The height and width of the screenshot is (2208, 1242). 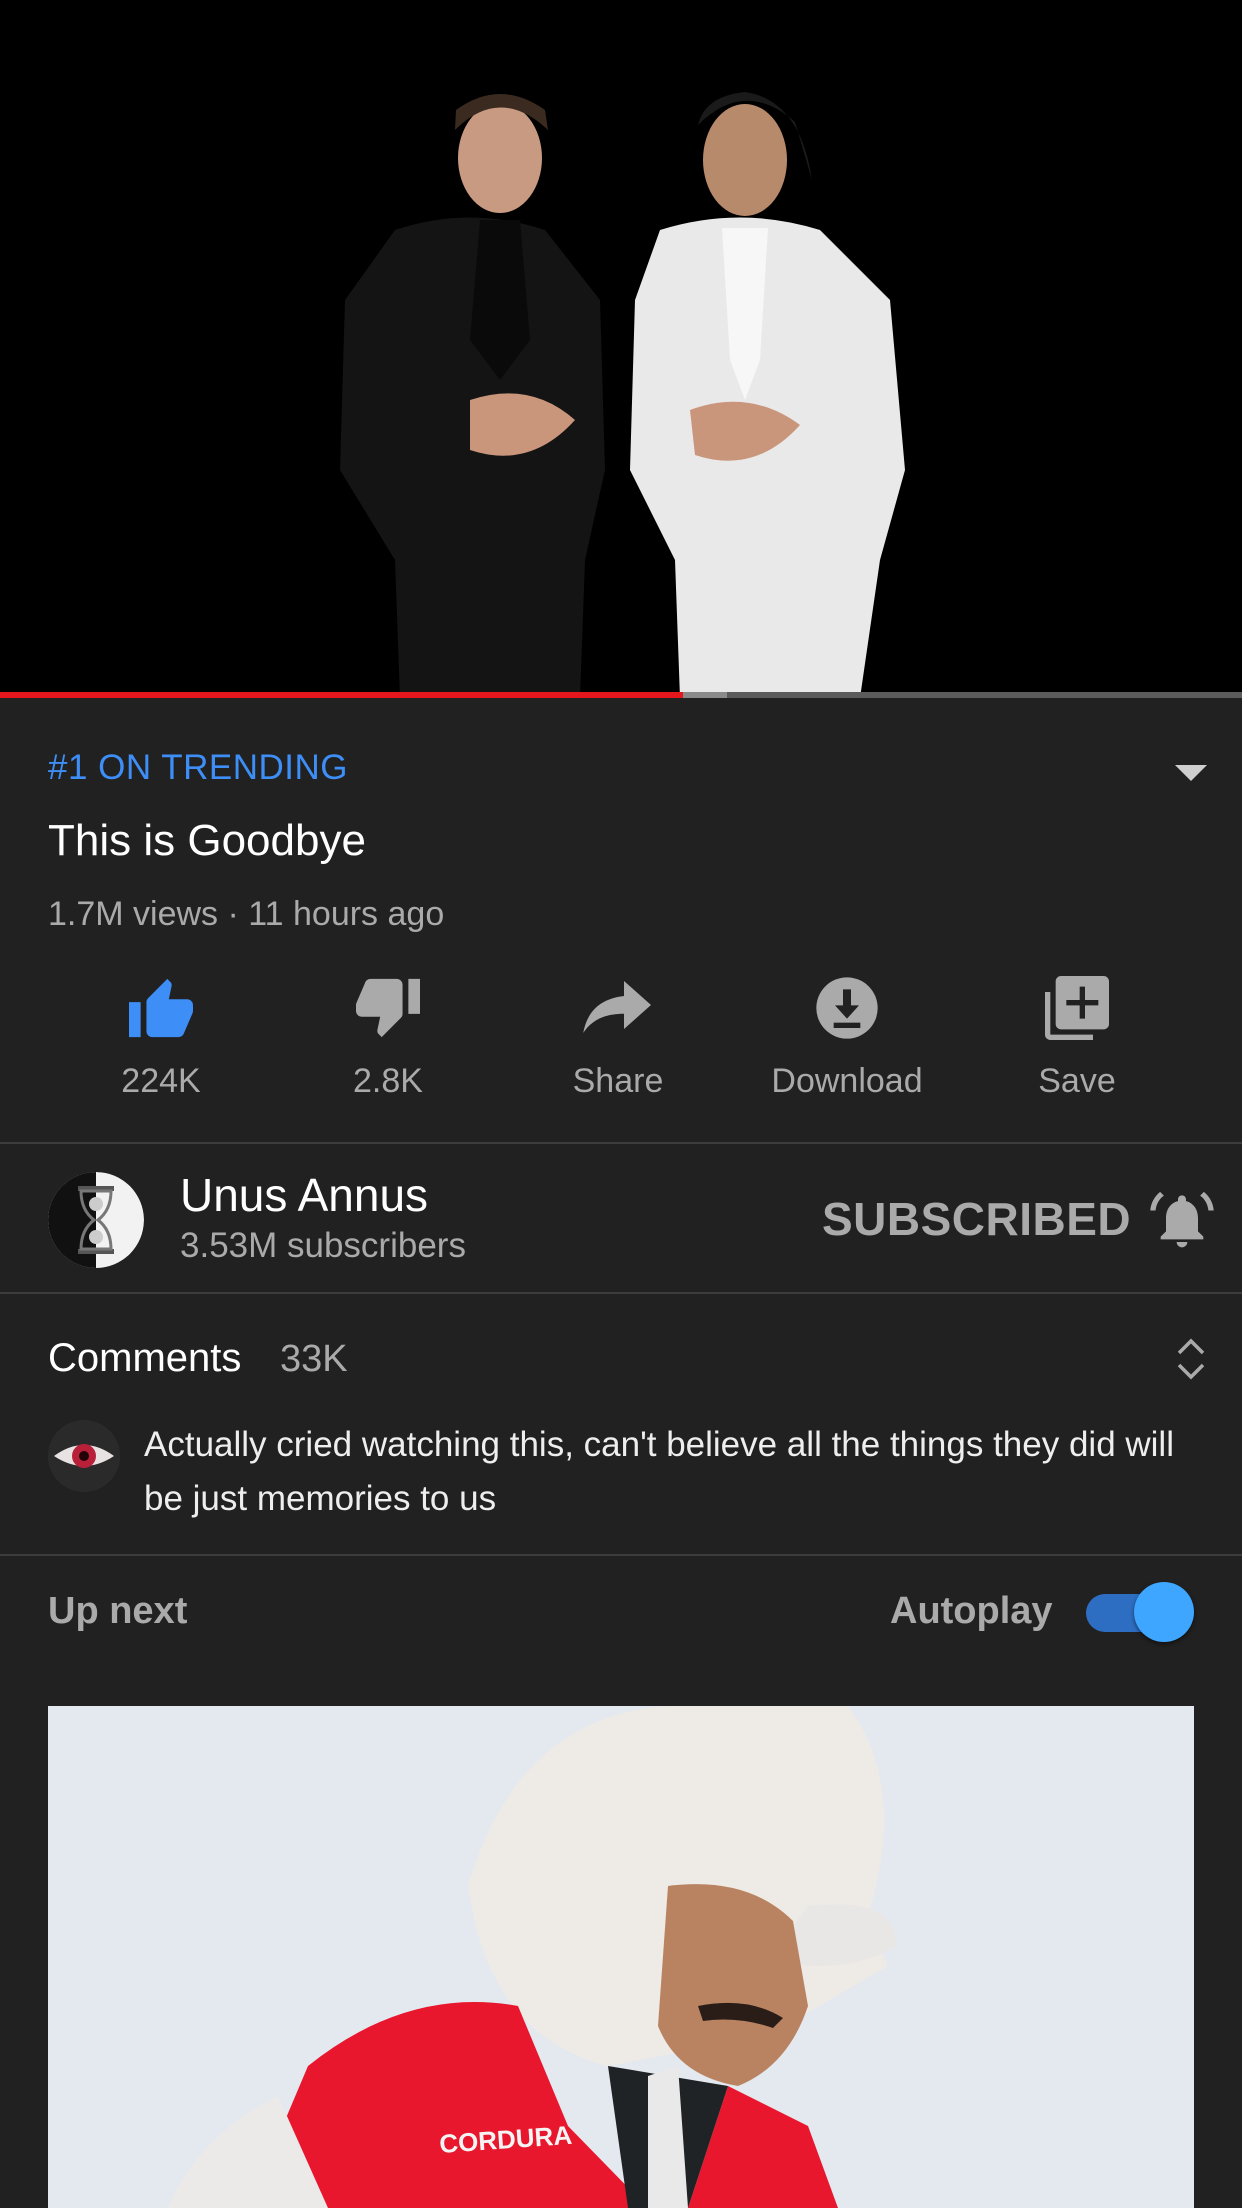 I want to click on action-row: 224K 2.8K Share Download Save, so click(x=621, y=1038).